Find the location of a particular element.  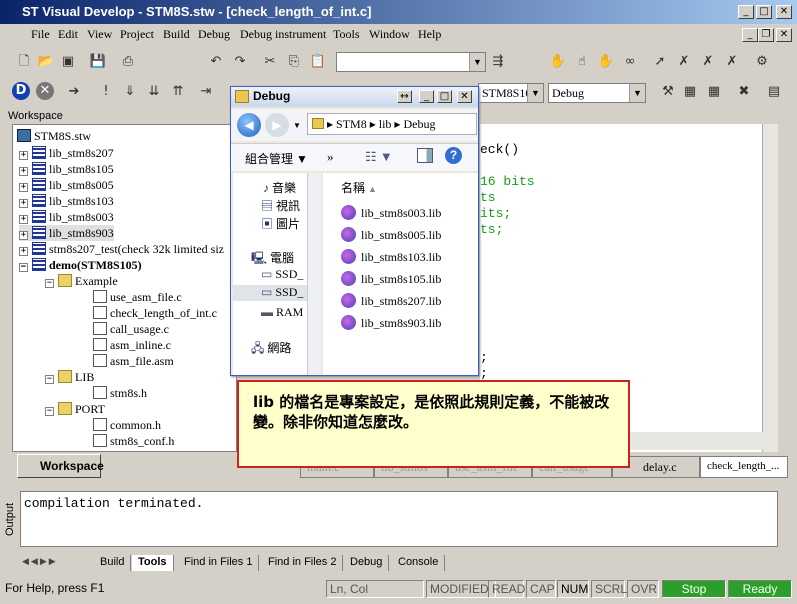

rebuild-icon: ▦ is located at coordinates (714, 92).